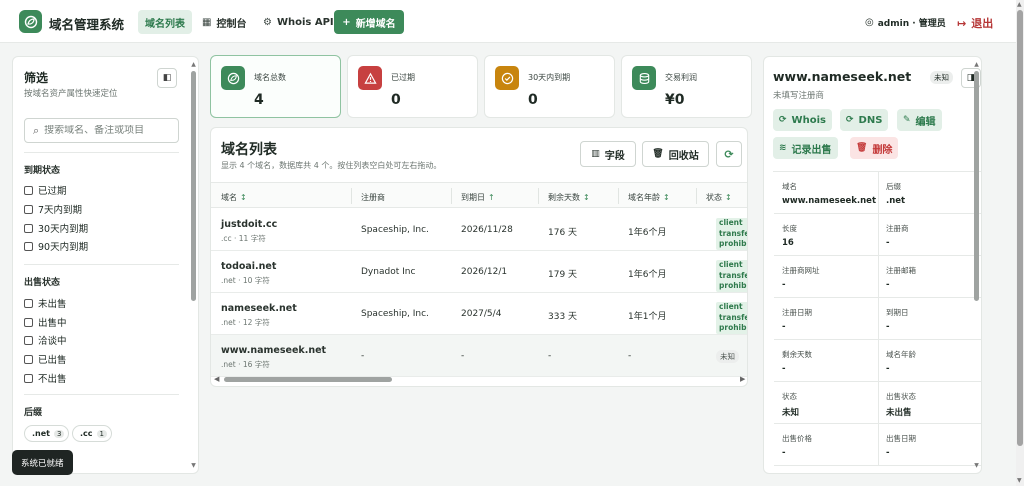 The image size is (1024, 486). What do you see at coordinates (56, 228) in the screenshot?
I see `filter-30days: 30天内到期` at bounding box center [56, 228].